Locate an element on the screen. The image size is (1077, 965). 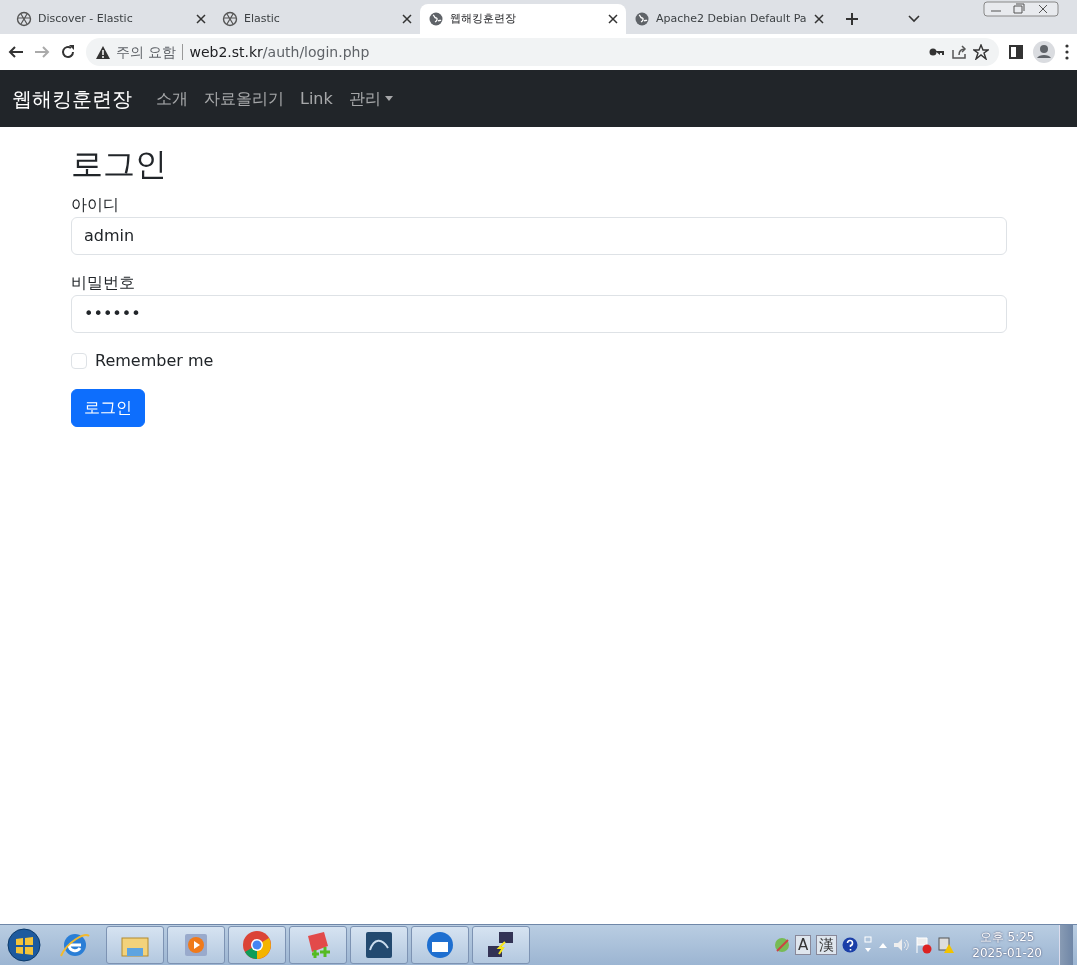
nav-link: 자료올리기 is located at coordinates (244, 98).